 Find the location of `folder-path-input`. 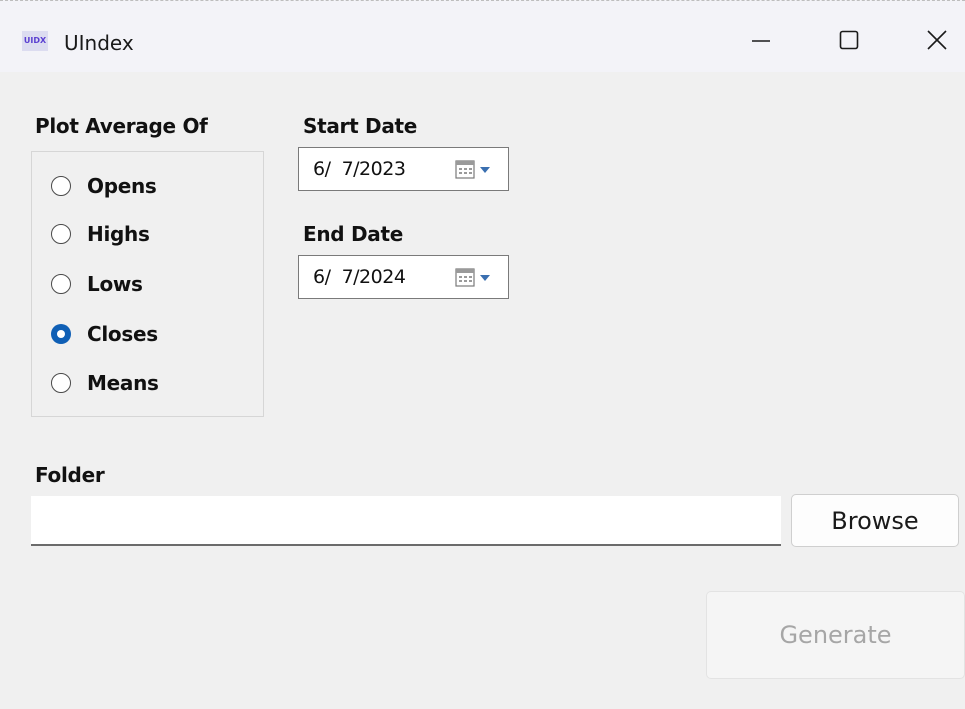

folder-path-input is located at coordinates (406, 521).